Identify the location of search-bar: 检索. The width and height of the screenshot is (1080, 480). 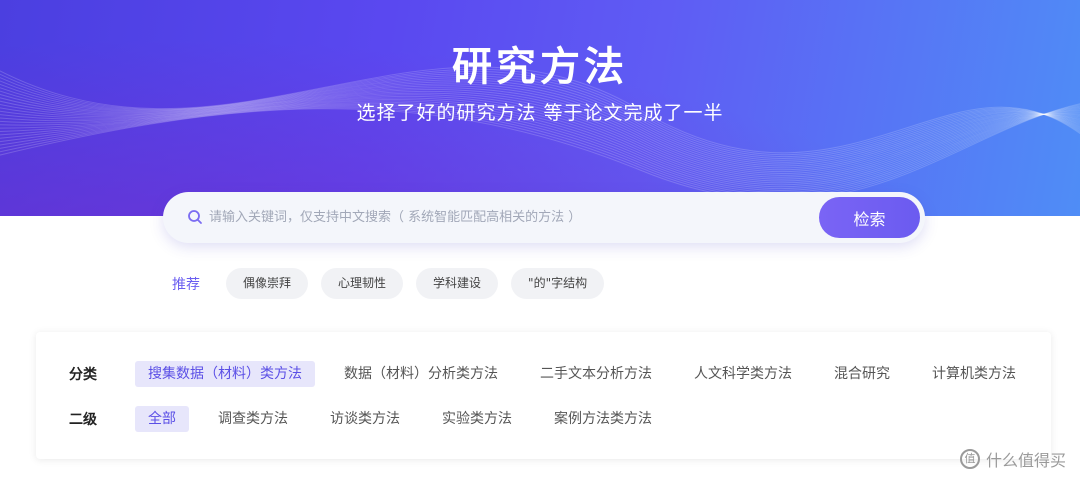
(544, 217).